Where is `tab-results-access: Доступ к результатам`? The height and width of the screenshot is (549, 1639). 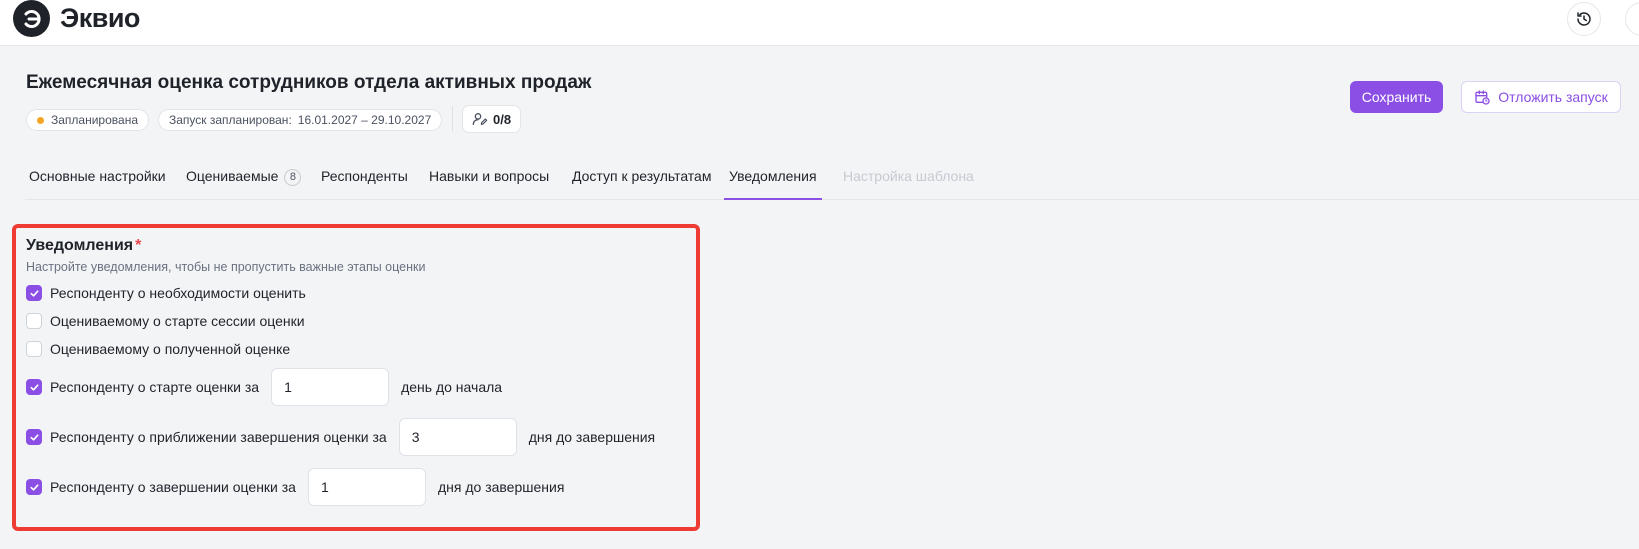 tab-results-access: Доступ к результатам is located at coordinates (641, 184).